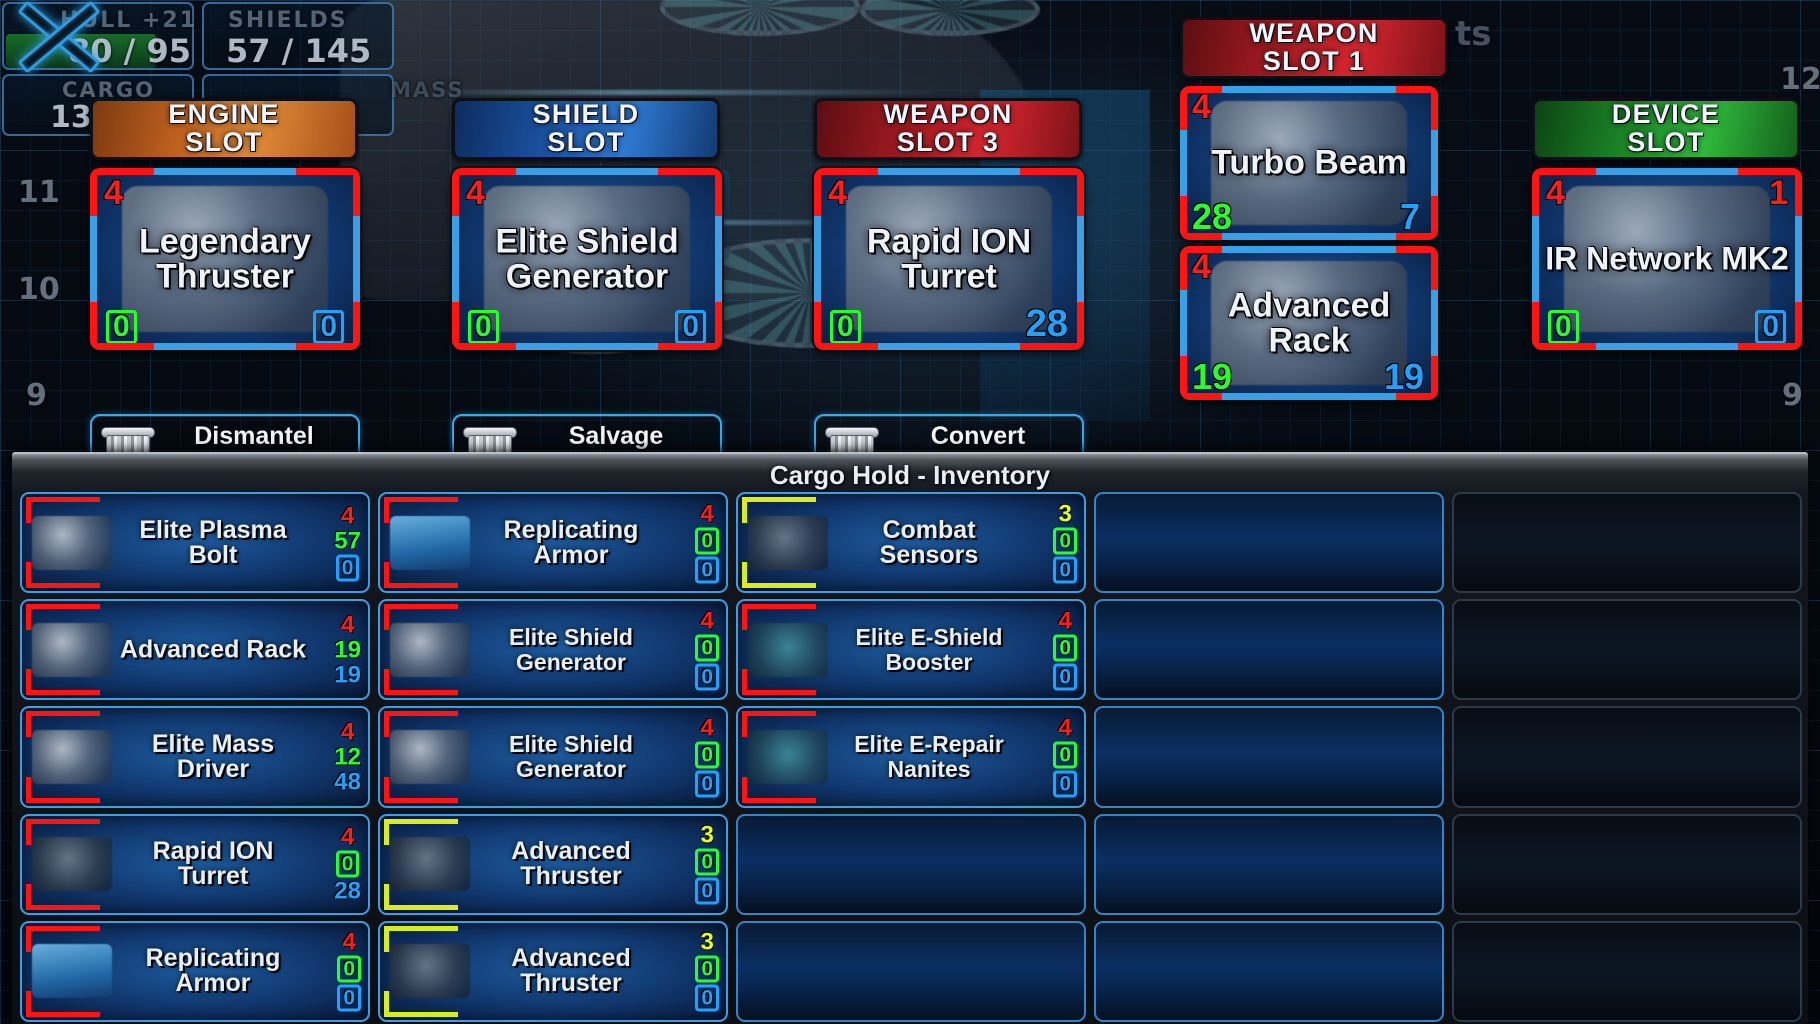 This screenshot has width=1820, height=1024. Describe the element at coordinates (1666, 142) in the screenshot. I see `device-slot-line2: SLOT` at that location.